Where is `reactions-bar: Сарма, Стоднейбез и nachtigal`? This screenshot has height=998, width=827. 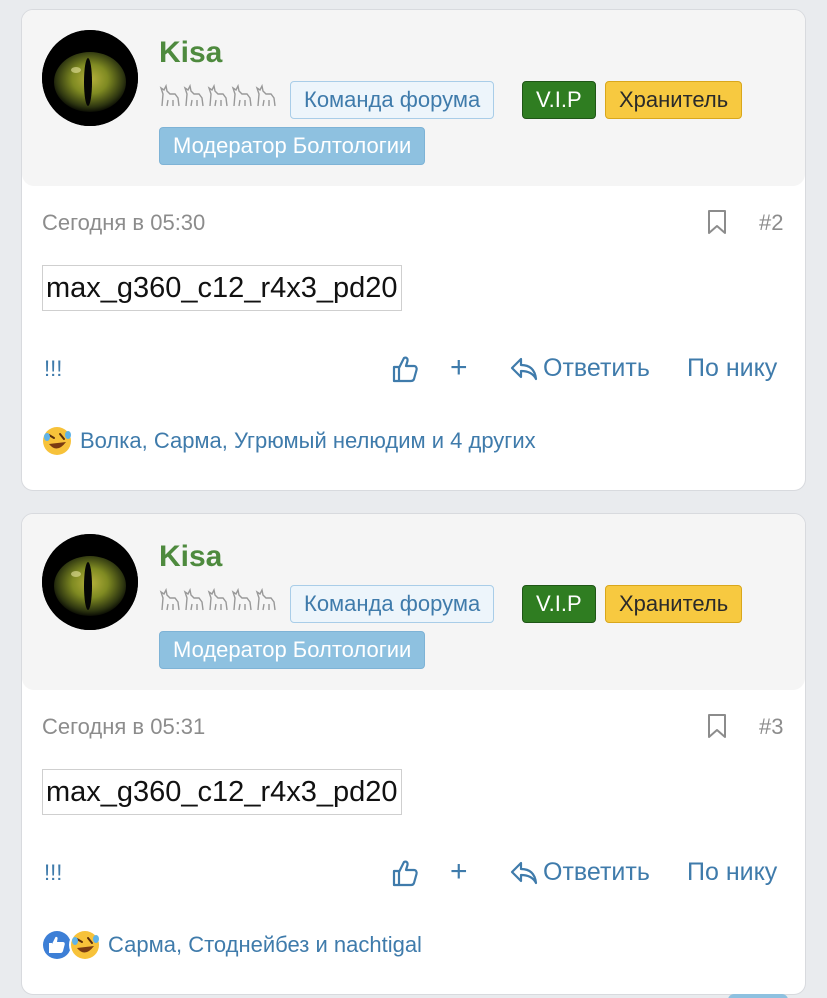 reactions-bar: Сарма, Стоднейбез и nachtigal is located at coordinates (231, 945).